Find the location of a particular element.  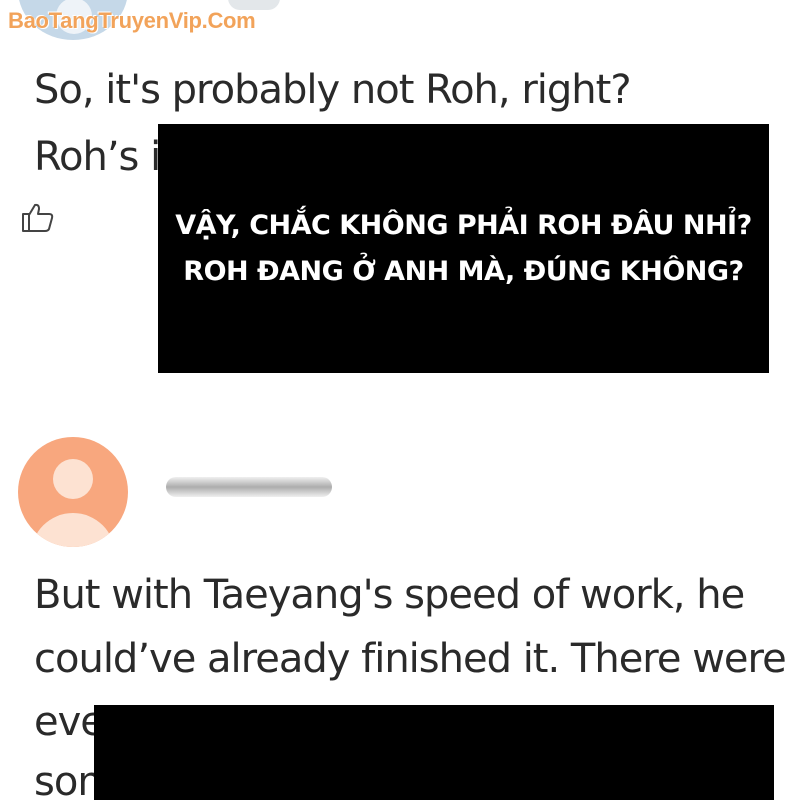

avatar is located at coordinates (73, 492).